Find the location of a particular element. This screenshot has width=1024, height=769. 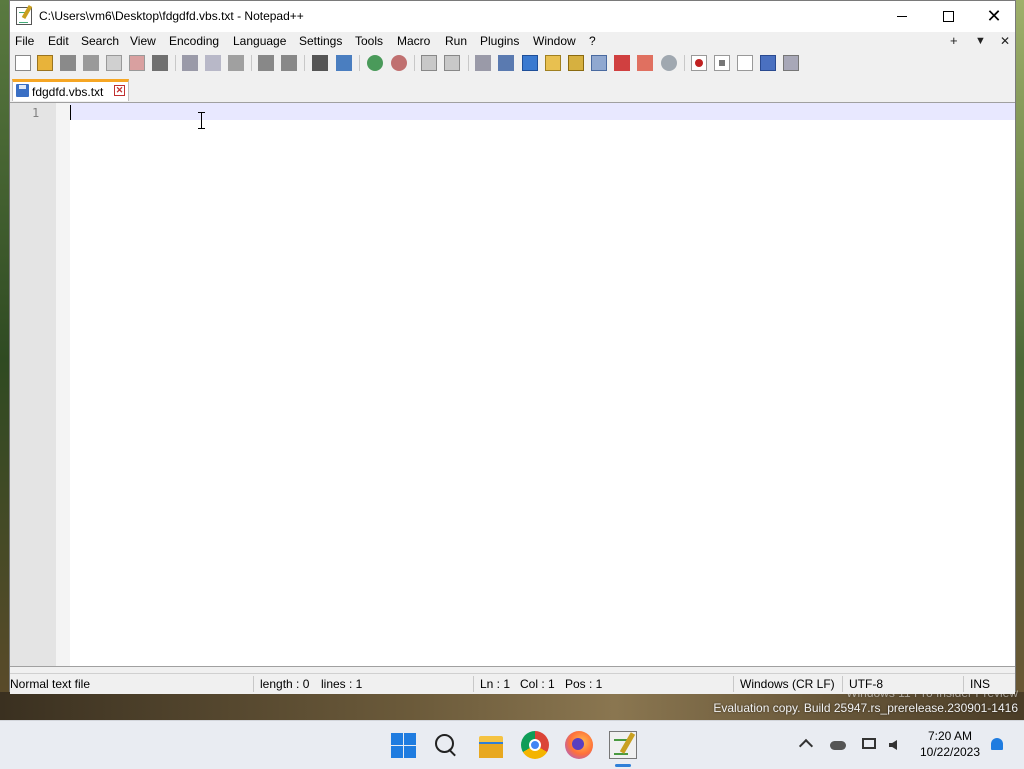

copy-icon is located at coordinates (213, 63).